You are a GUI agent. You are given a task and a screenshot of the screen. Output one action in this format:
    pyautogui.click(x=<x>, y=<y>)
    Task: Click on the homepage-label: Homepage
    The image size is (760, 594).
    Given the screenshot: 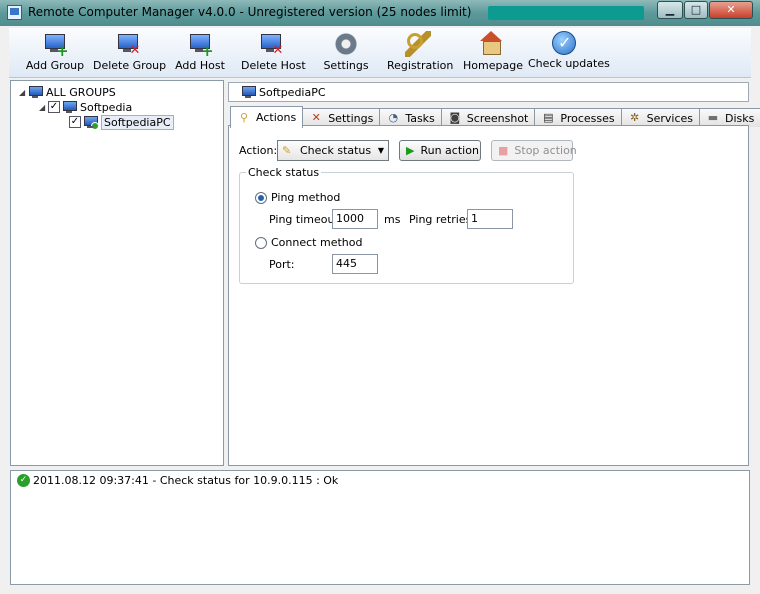 What is the action you would take?
    pyautogui.click(x=493, y=65)
    